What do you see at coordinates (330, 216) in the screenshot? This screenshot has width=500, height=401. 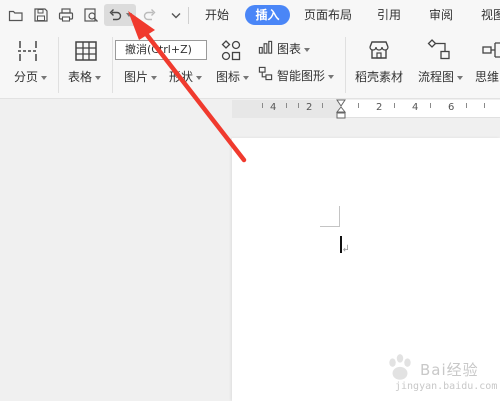 I see `margin-corner-mark` at bounding box center [330, 216].